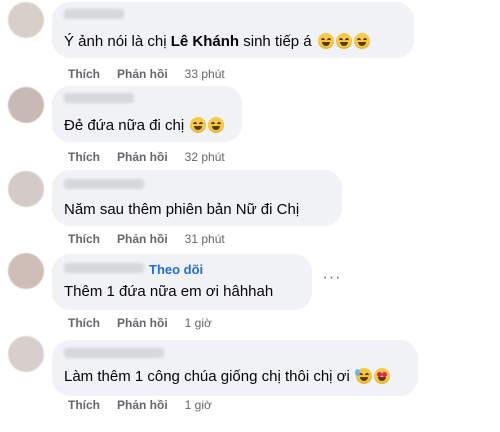  What do you see at coordinates (205, 157) in the screenshot?
I see `comment-timestamp: 32 phút` at bounding box center [205, 157].